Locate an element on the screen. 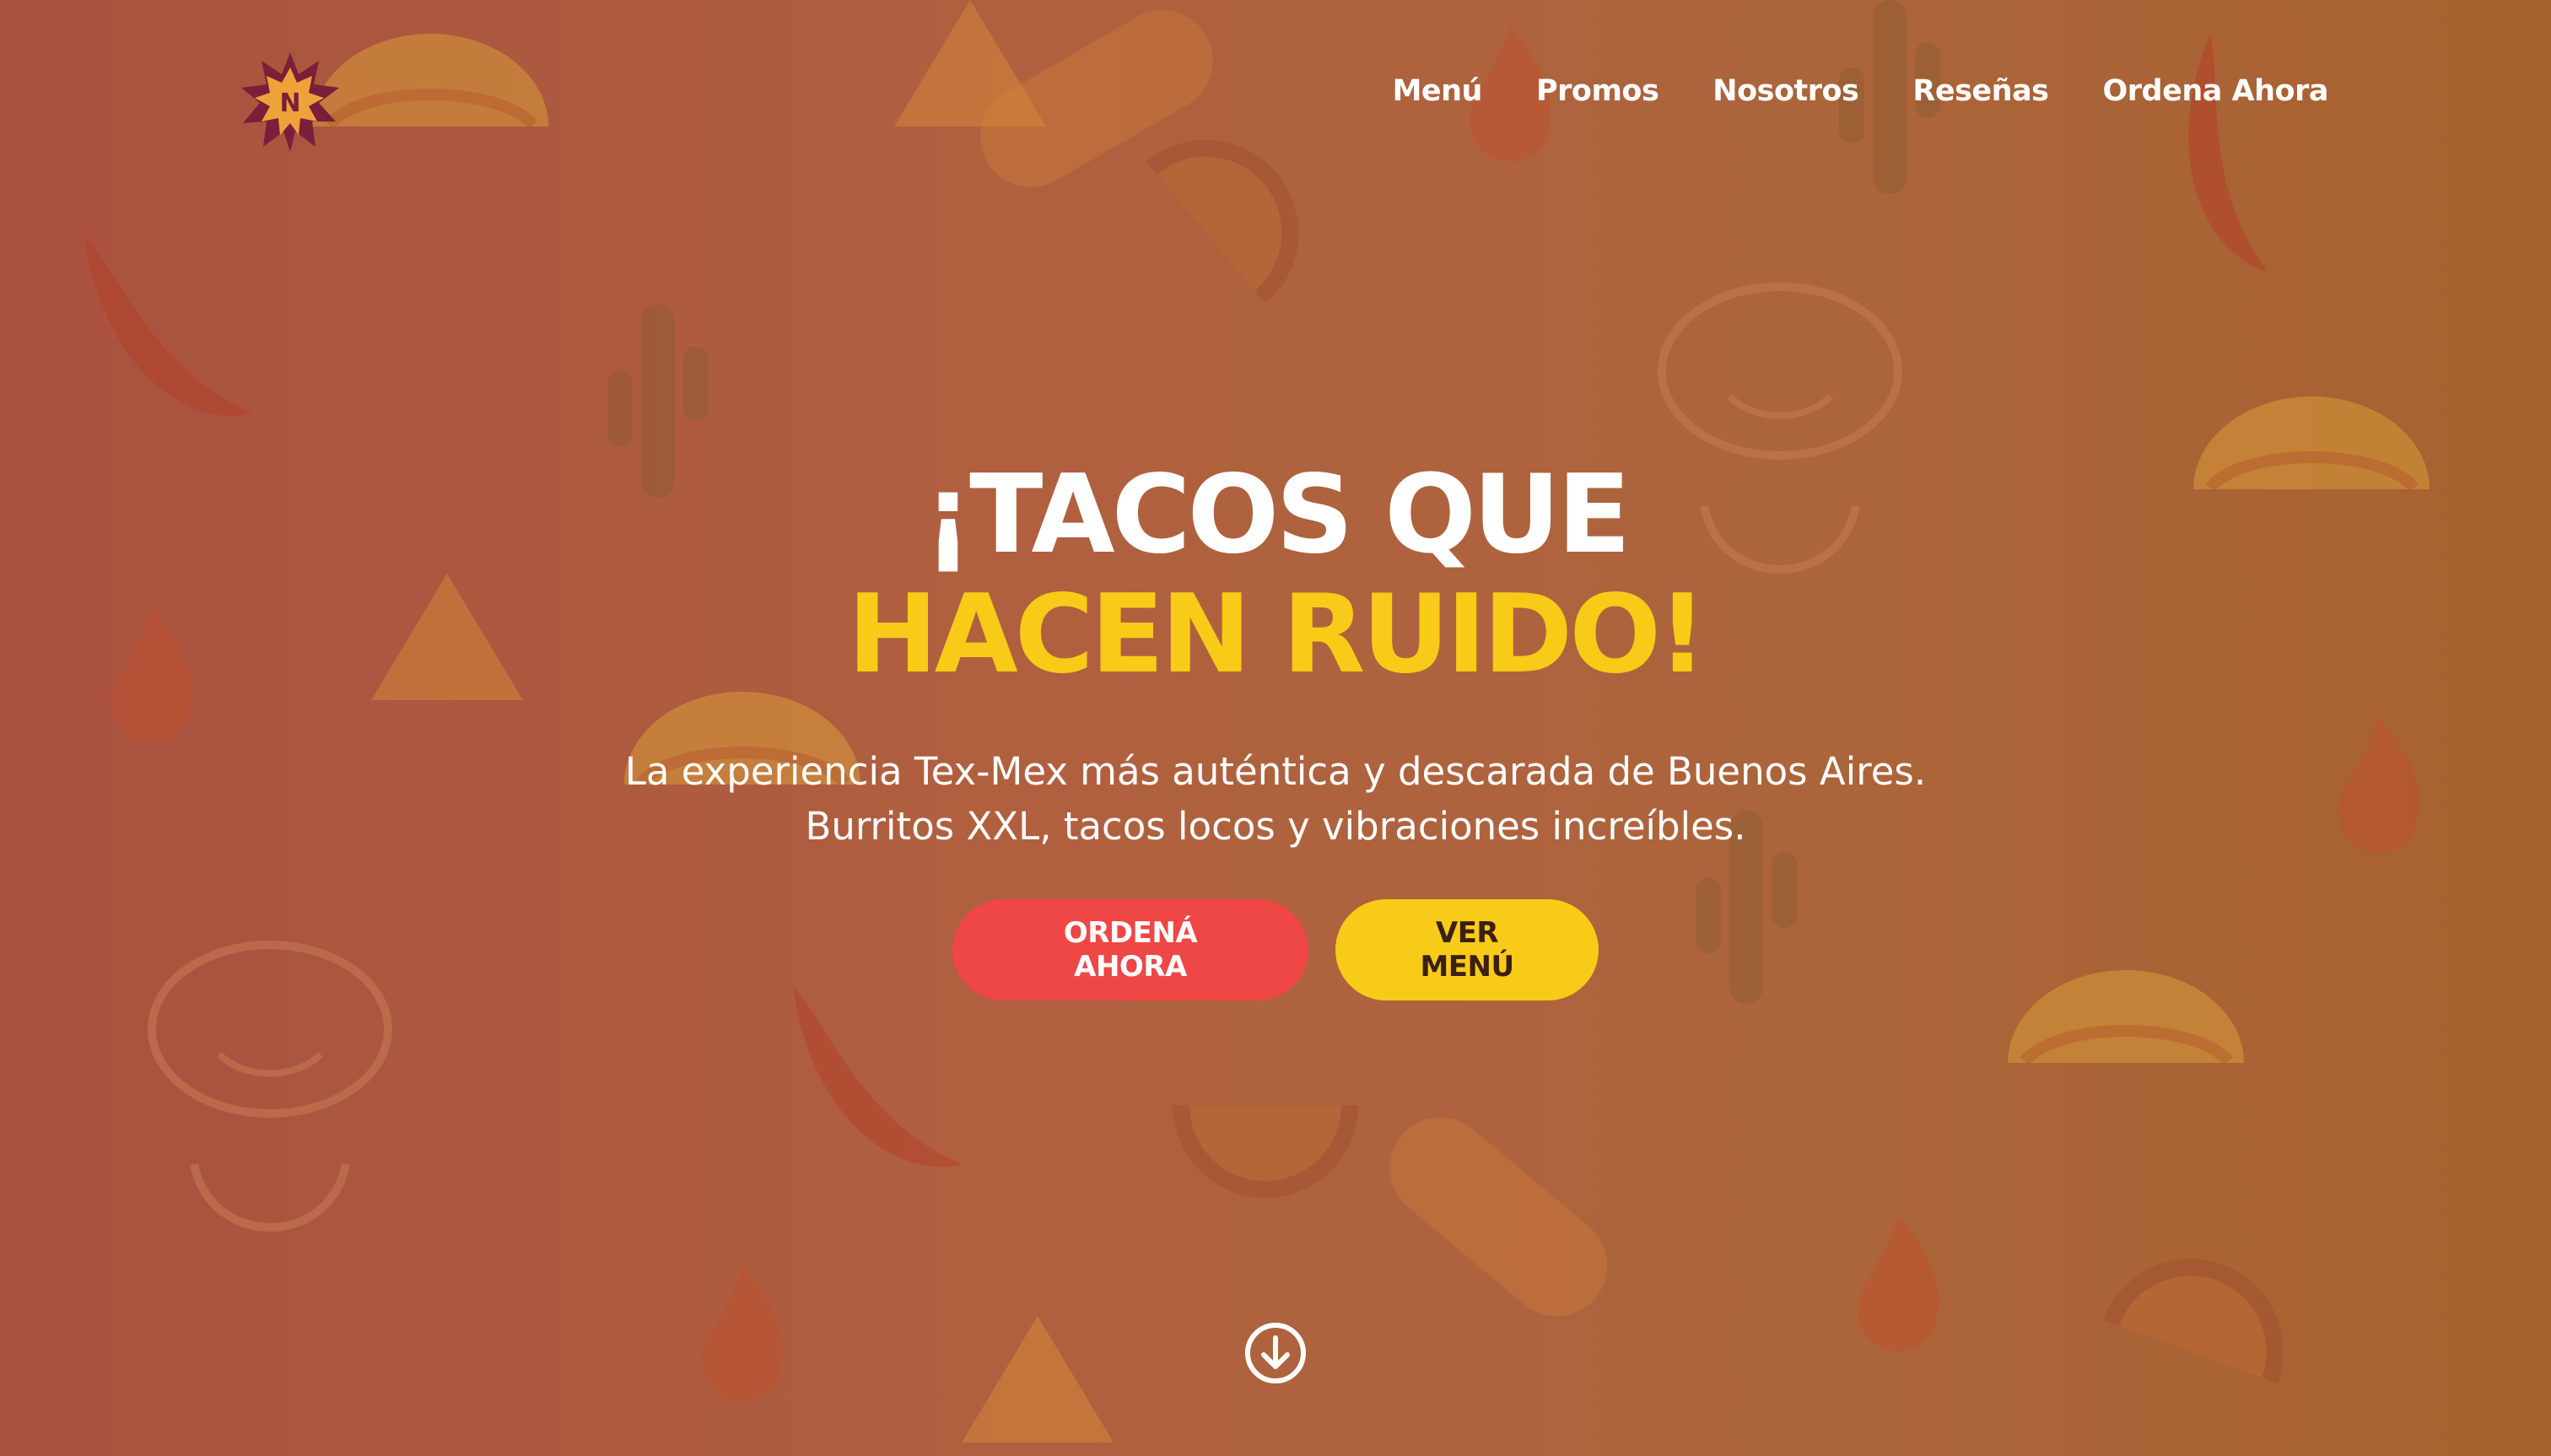  hero-cta-group: ORDENÁ AHORA VER MENÚ is located at coordinates (1275, 950).